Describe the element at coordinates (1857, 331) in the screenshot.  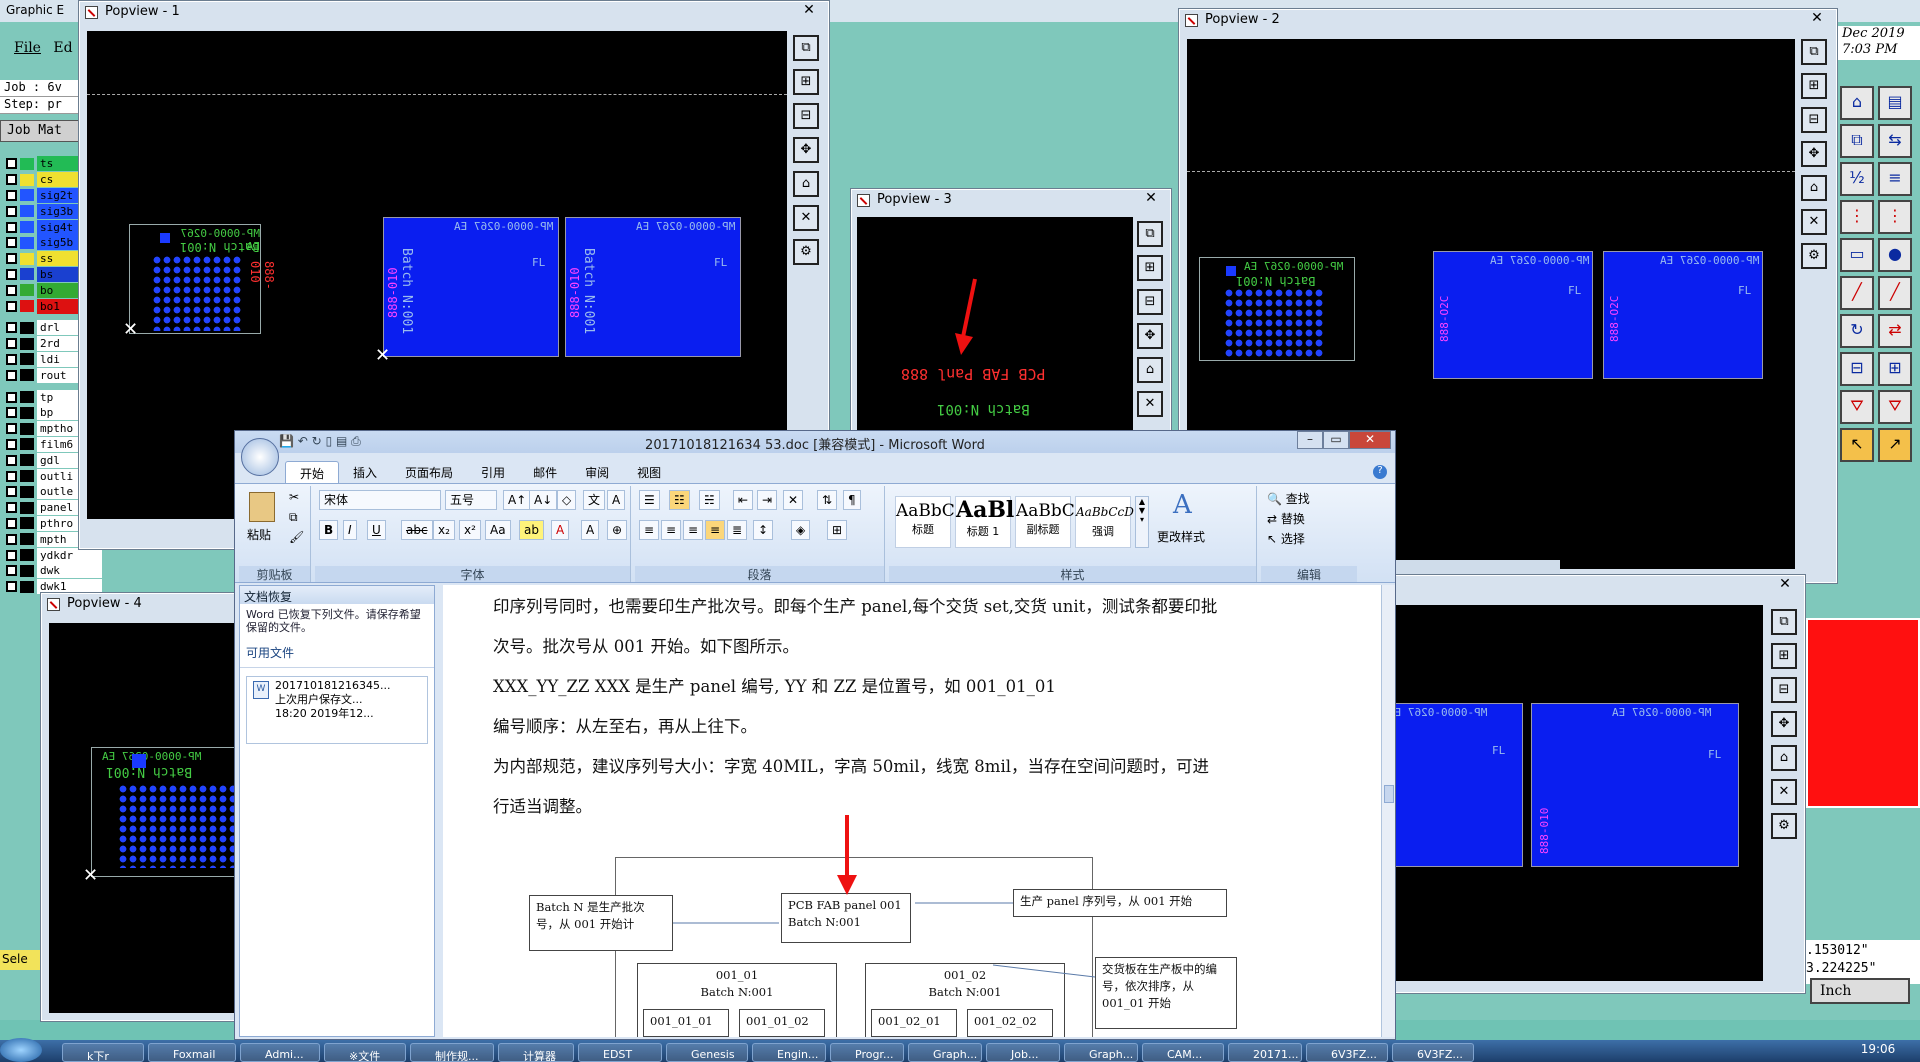
I see `rotate-tool-icon: ↻` at that location.